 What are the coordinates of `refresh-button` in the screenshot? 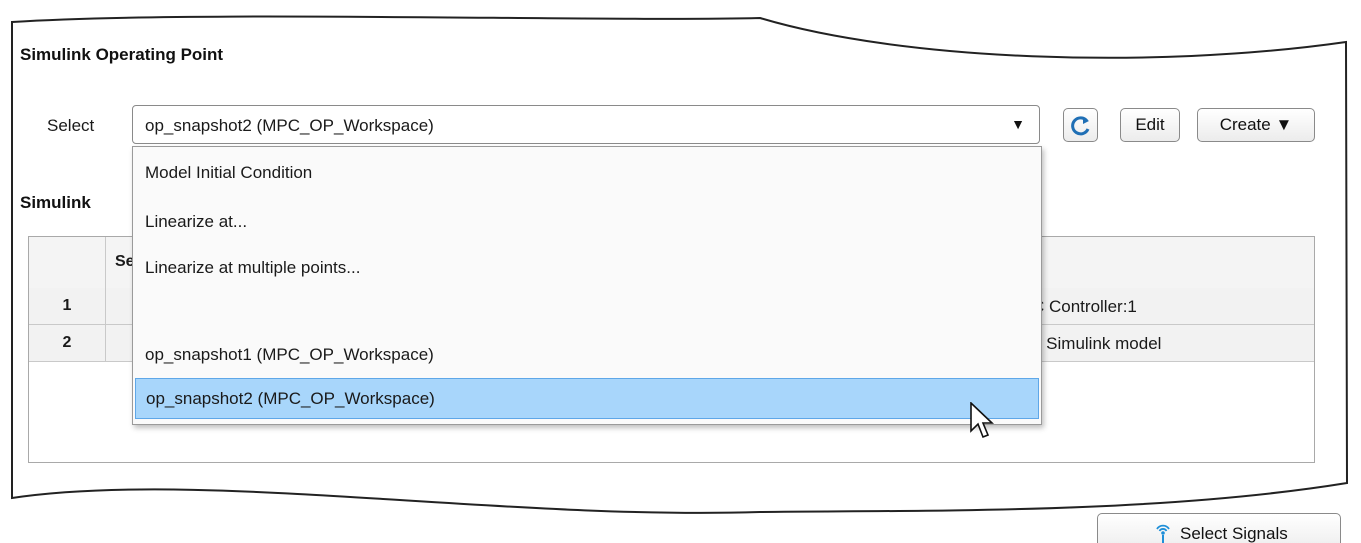 It's located at (1080, 125).